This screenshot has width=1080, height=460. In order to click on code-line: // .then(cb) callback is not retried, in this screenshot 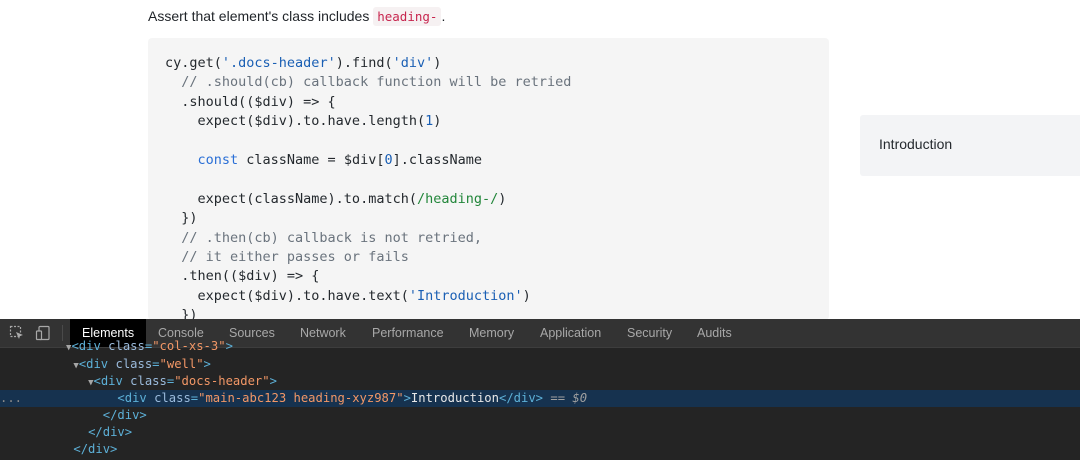, I will do `click(323, 237)`.